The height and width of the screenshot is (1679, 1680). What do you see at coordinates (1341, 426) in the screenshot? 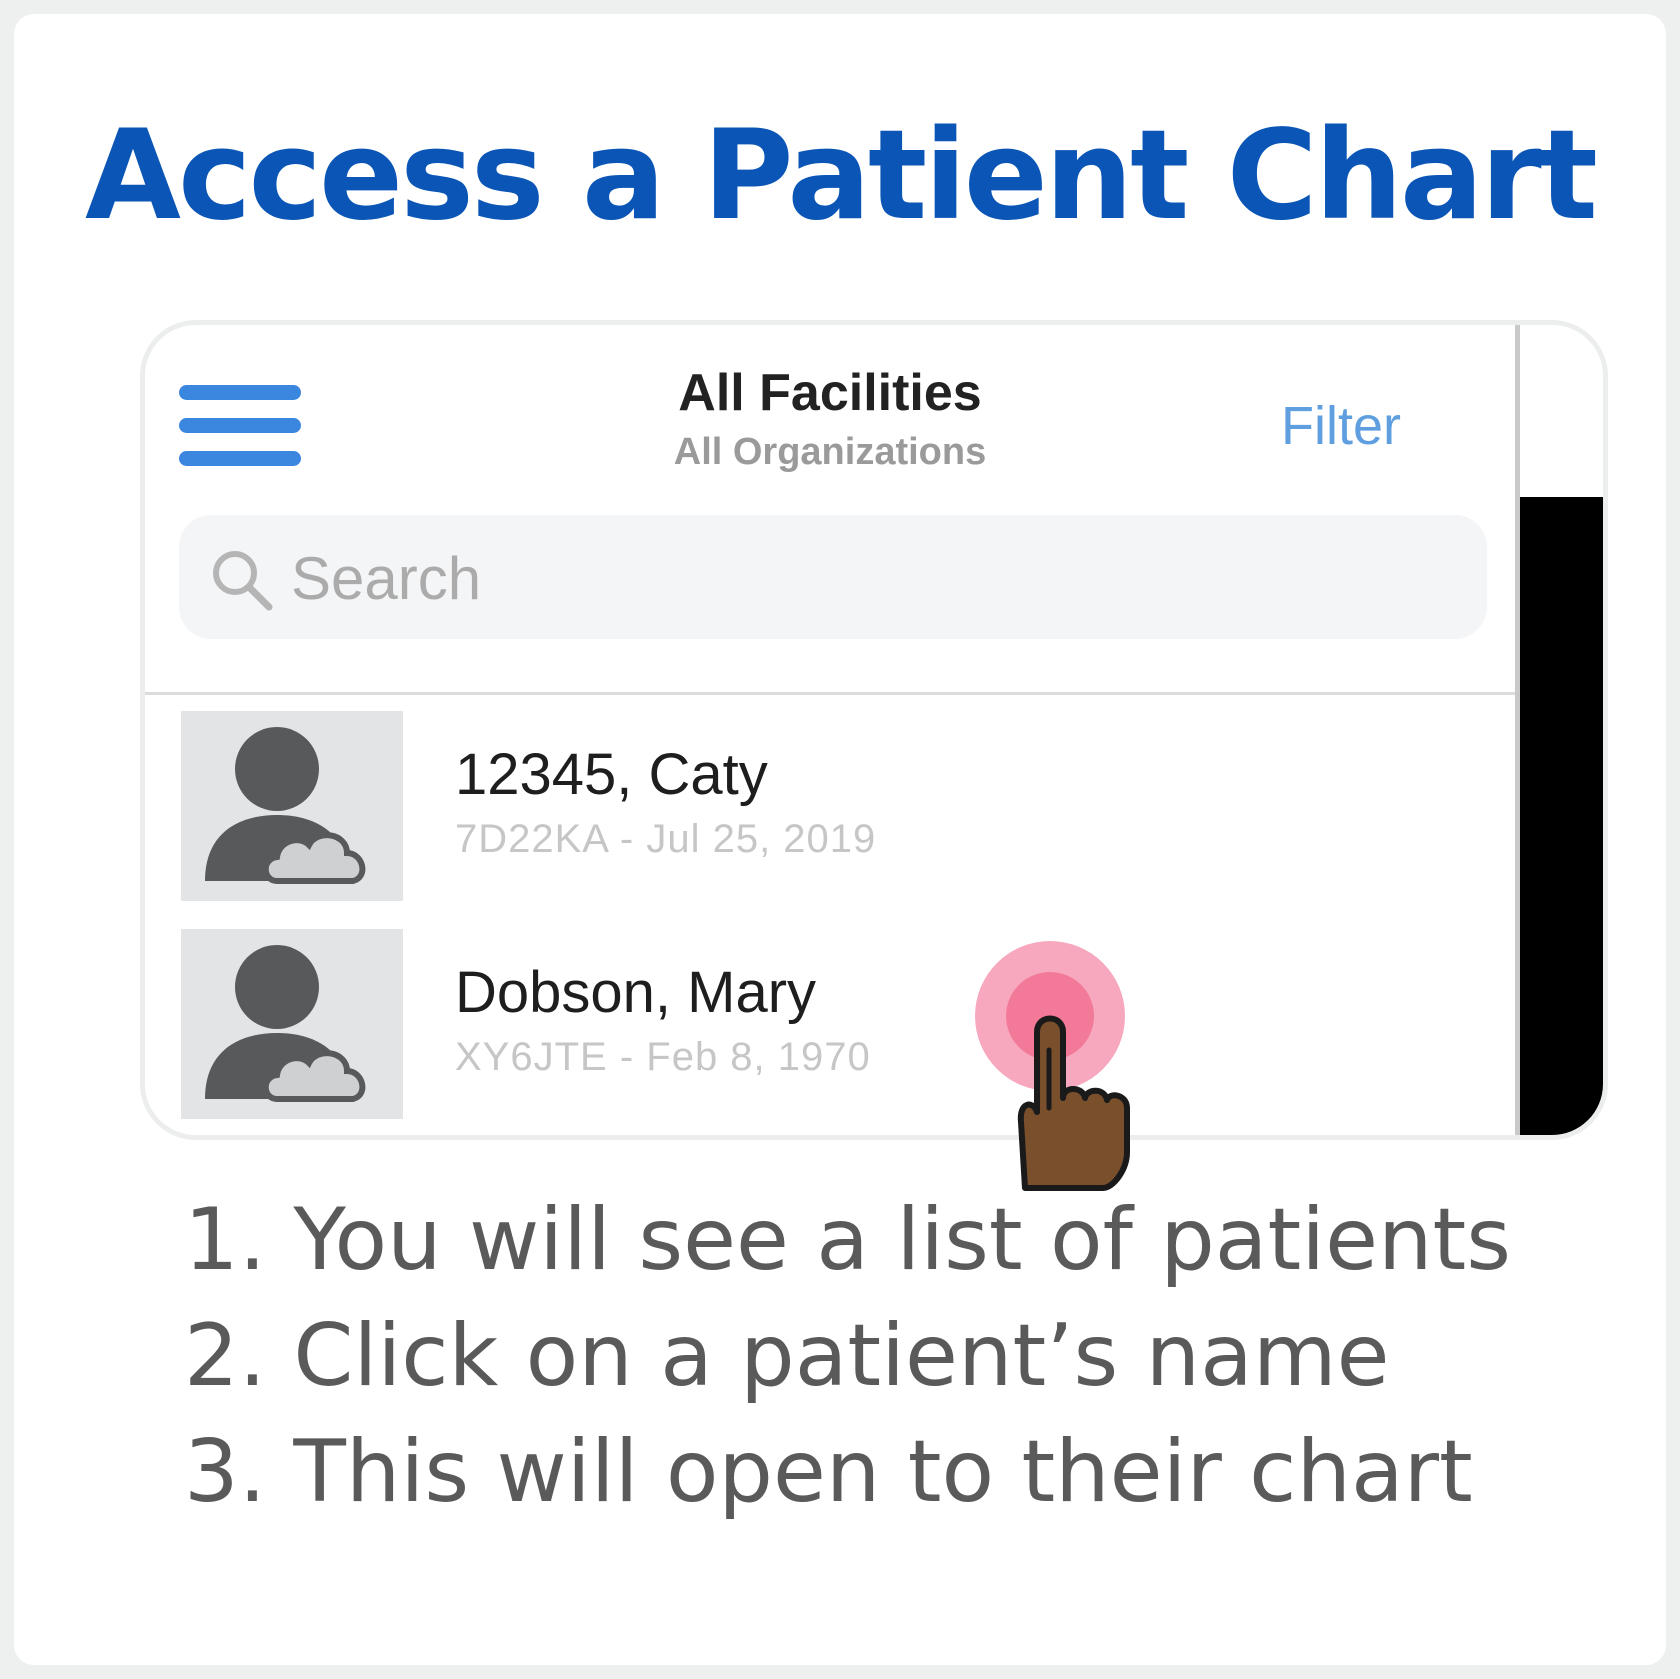
I see `filter-button: Filter` at bounding box center [1341, 426].